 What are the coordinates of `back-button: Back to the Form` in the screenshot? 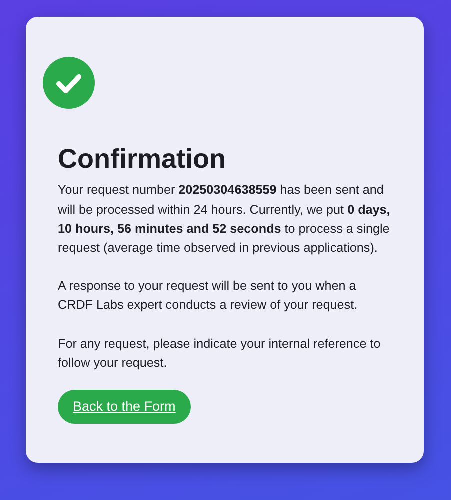 It's located at (124, 407).